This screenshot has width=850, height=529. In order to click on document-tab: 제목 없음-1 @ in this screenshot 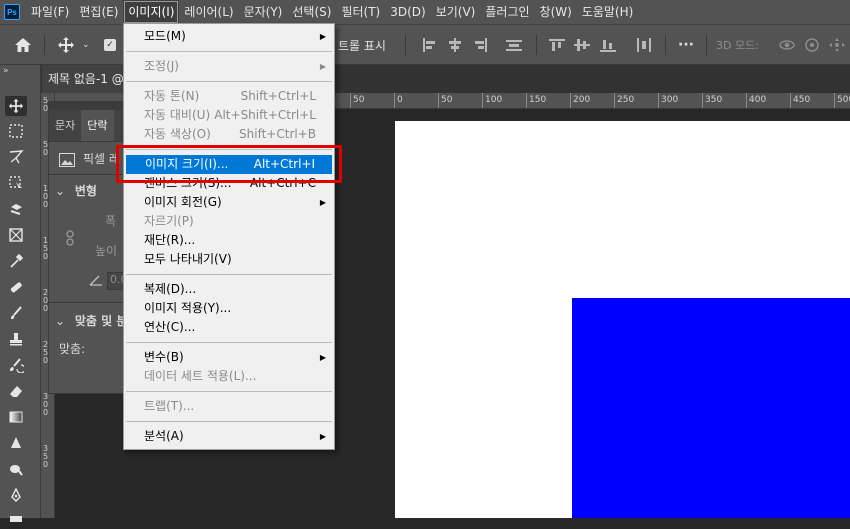, I will do `click(87, 79)`.